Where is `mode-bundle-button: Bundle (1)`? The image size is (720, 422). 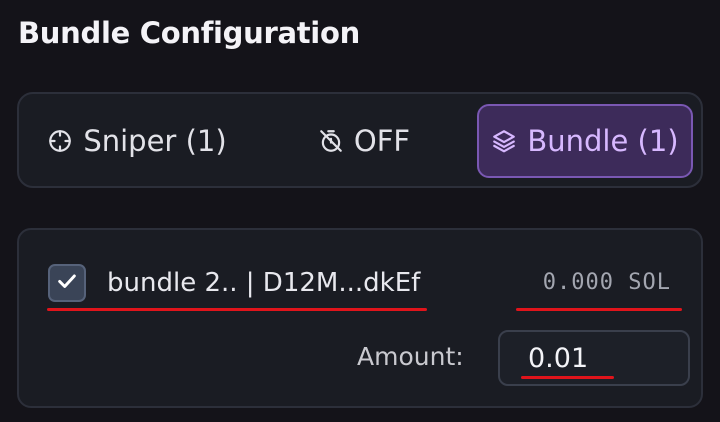 mode-bundle-button: Bundle (1) is located at coordinates (585, 141).